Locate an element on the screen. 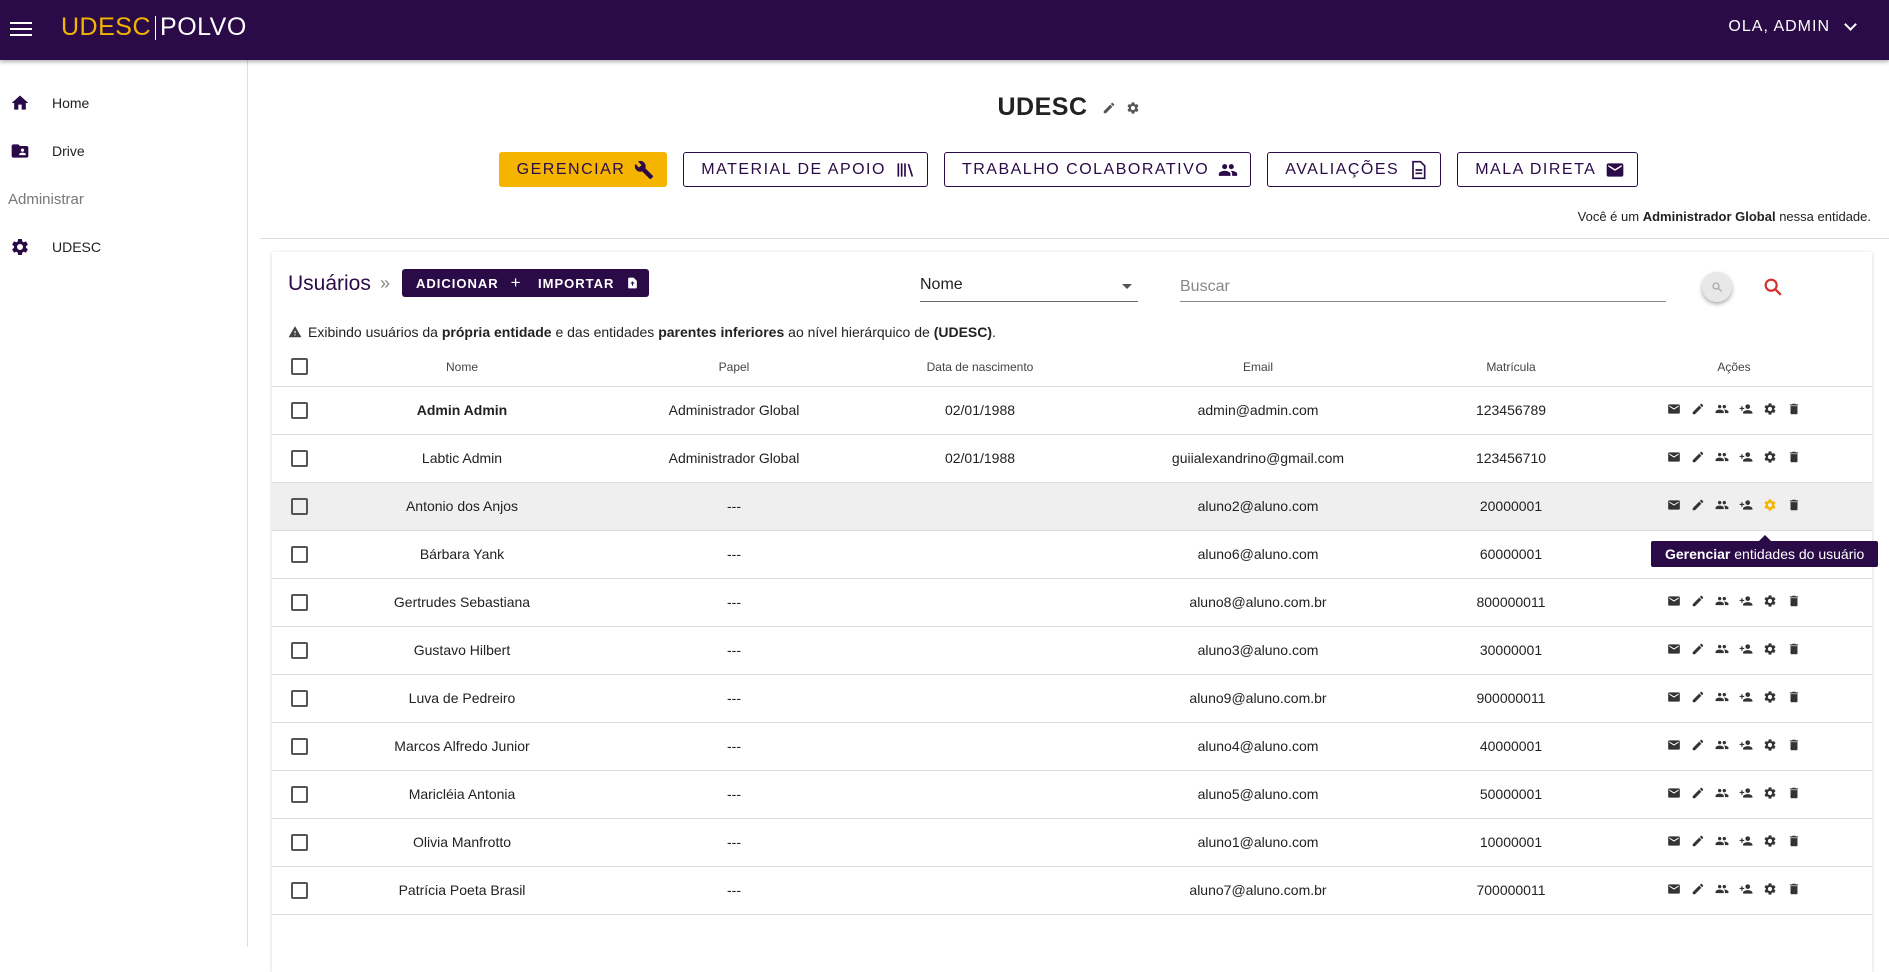 This screenshot has width=1889, height=972. search-fab-button is located at coordinates (1717, 287).